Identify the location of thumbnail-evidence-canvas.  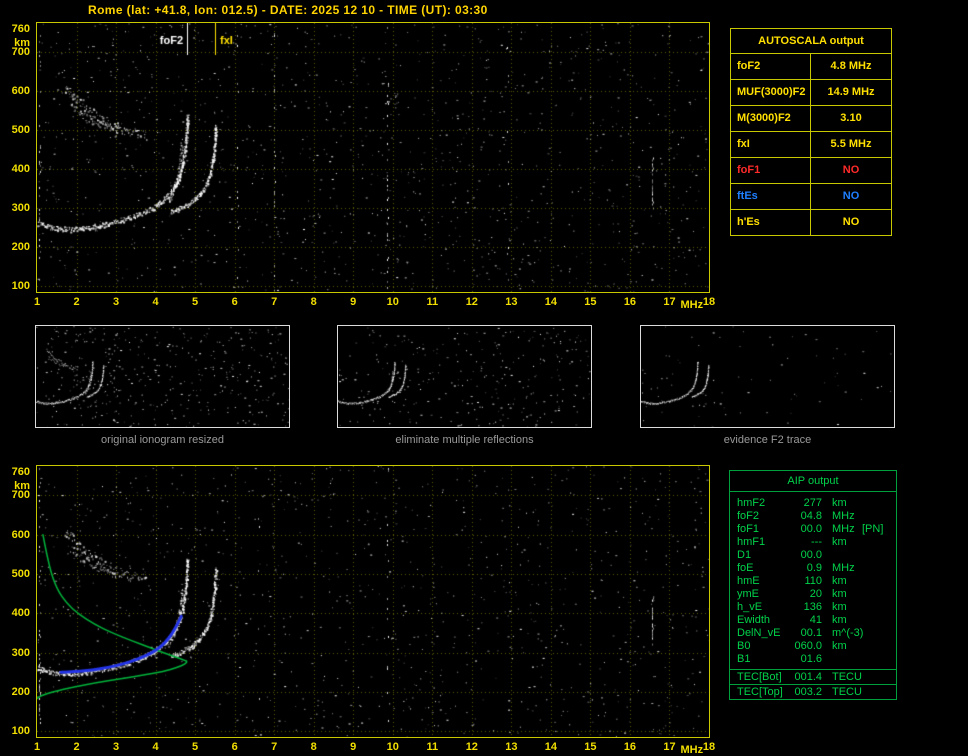
(767, 376).